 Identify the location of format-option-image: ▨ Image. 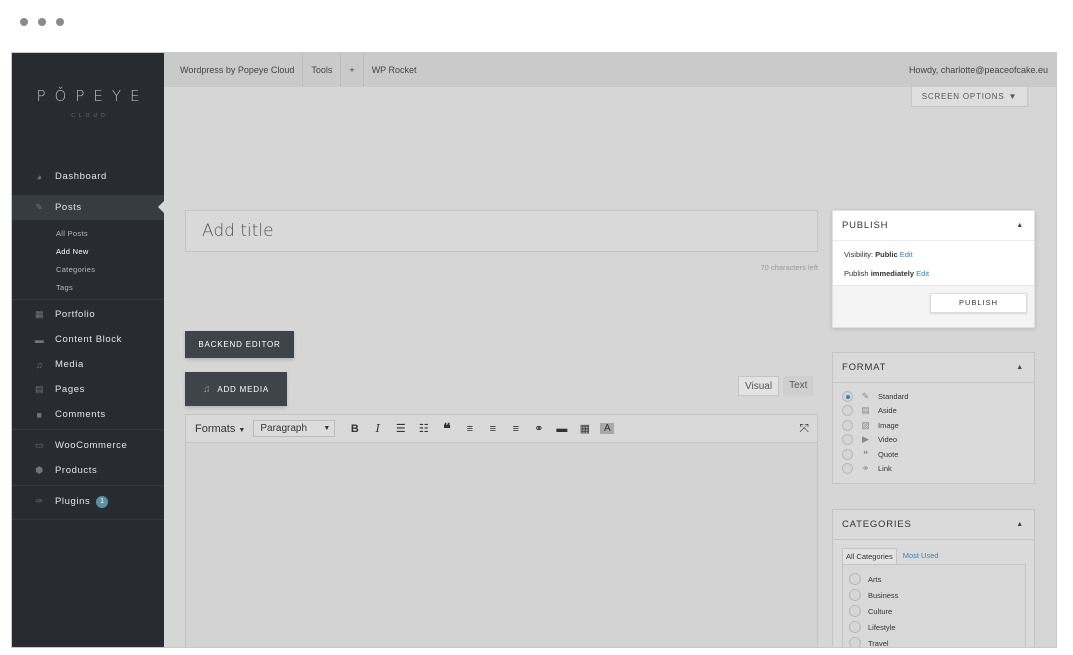
(933, 425).